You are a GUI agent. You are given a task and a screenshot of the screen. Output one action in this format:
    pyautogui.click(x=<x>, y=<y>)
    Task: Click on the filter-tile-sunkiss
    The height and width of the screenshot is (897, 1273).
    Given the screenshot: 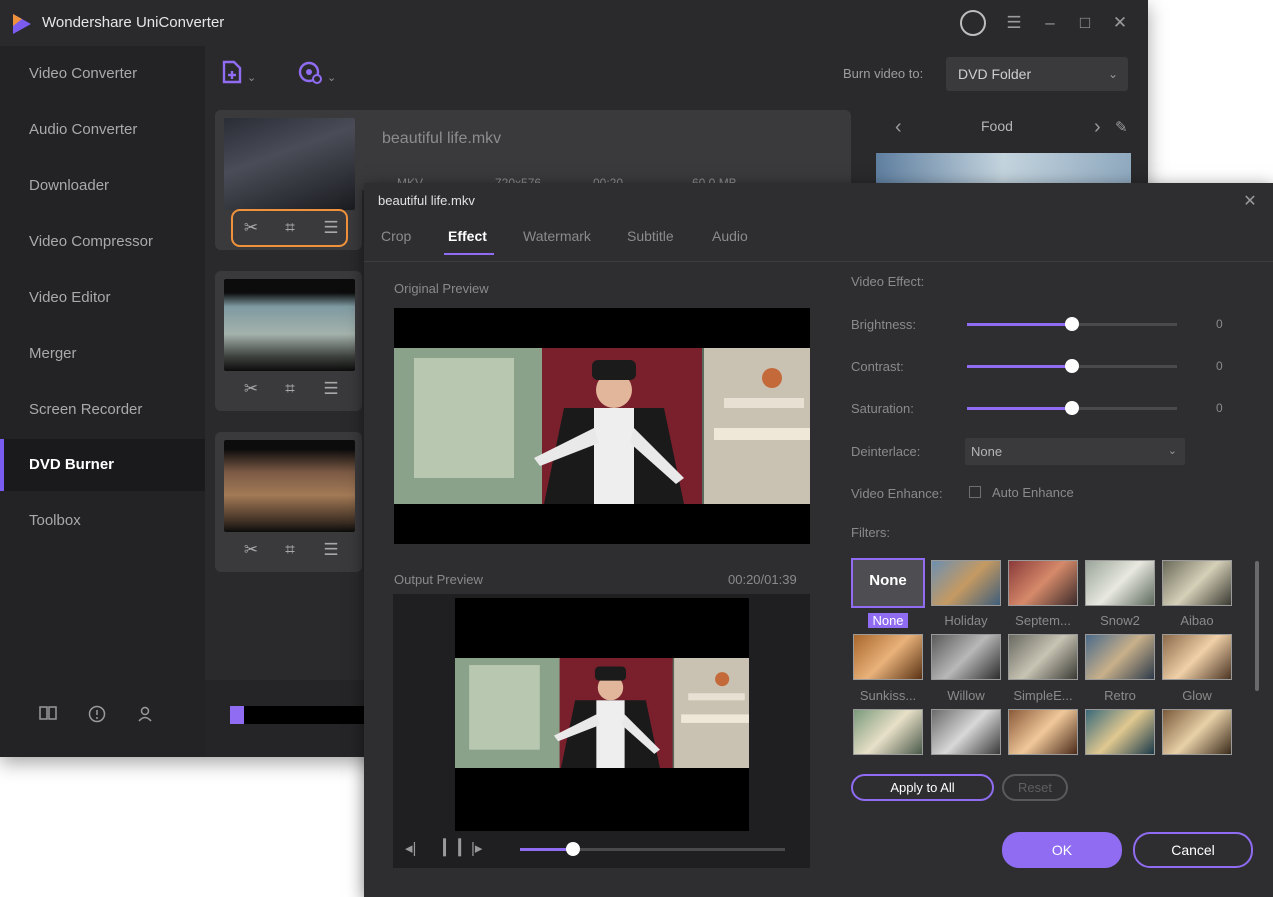 What is the action you would take?
    pyautogui.click(x=888, y=657)
    